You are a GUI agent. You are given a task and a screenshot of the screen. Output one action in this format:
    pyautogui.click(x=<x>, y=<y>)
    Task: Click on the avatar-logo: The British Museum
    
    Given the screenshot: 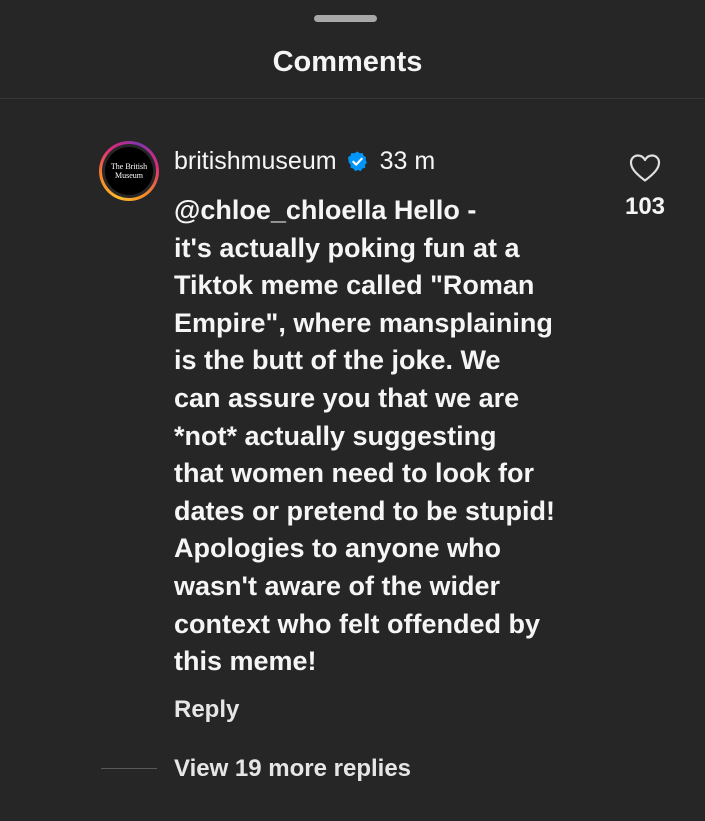 What is the action you would take?
    pyautogui.click(x=129, y=171)
    